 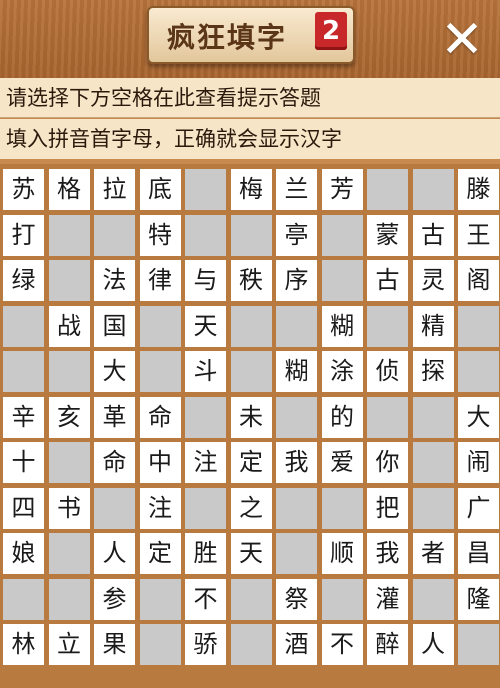 I want to click on grid-cell: 打, so click(x=23, y=235).